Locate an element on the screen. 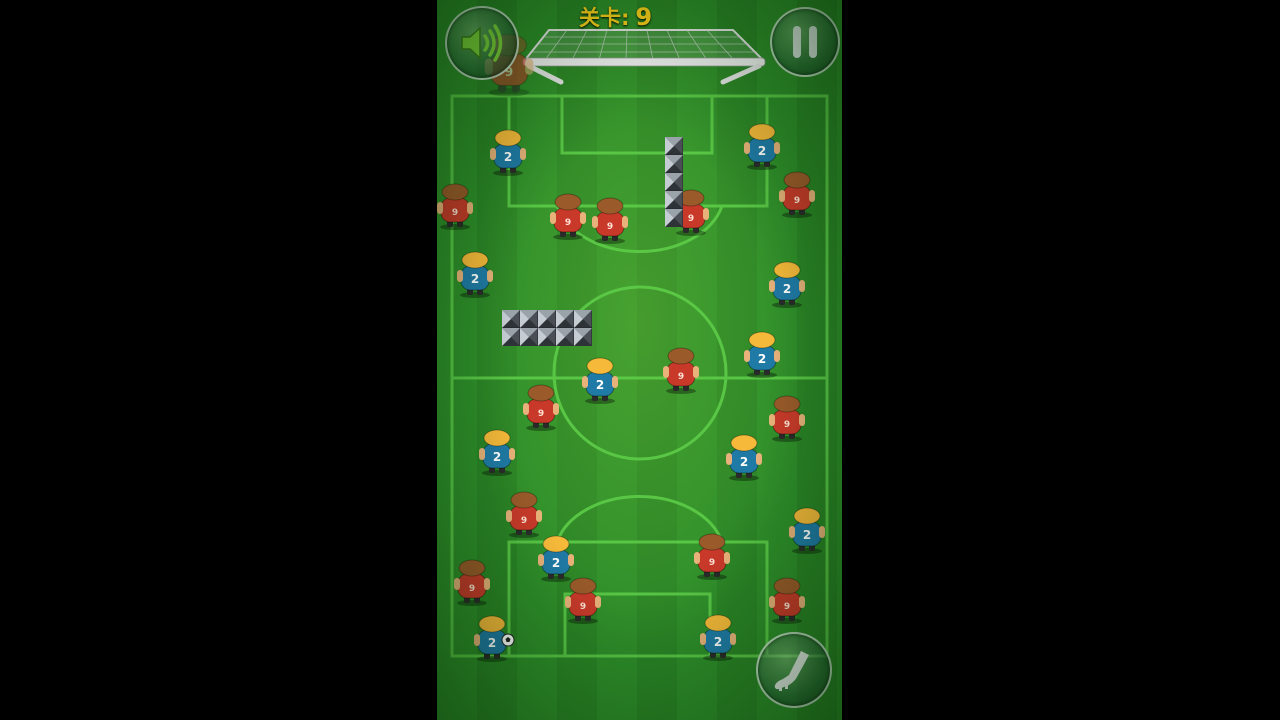  kick-button is located at coordinates (794, 670).